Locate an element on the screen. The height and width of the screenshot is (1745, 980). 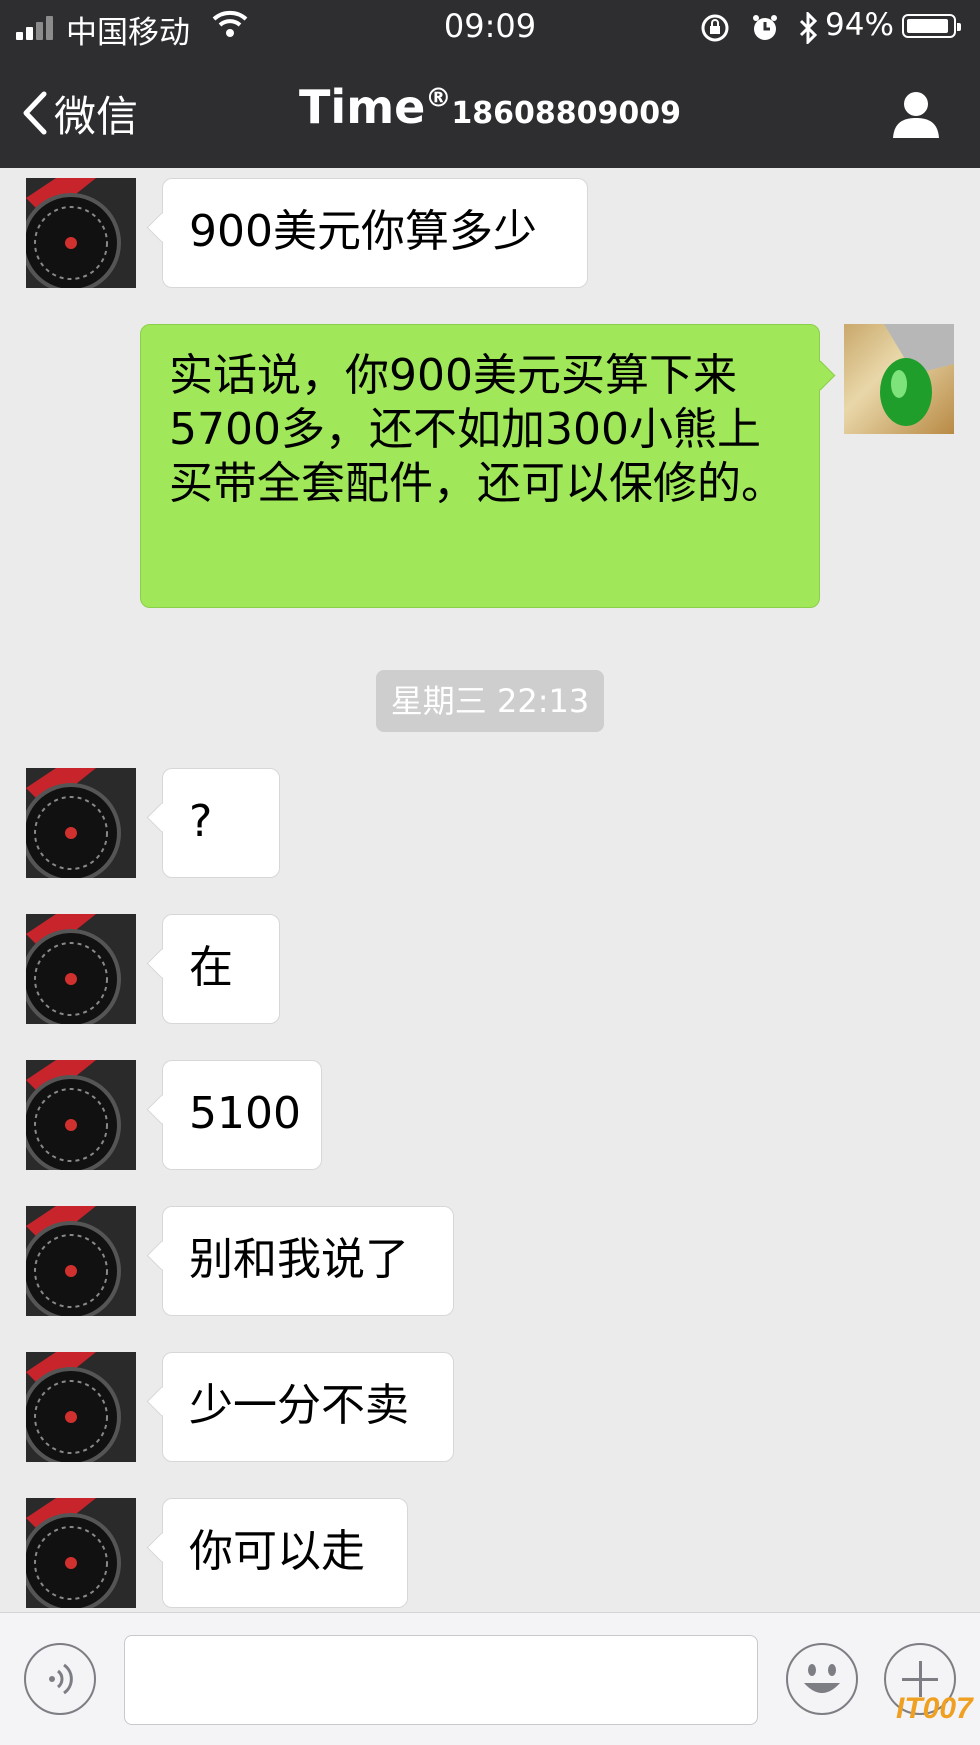
voice-button is located at coordinates (60, 1679).